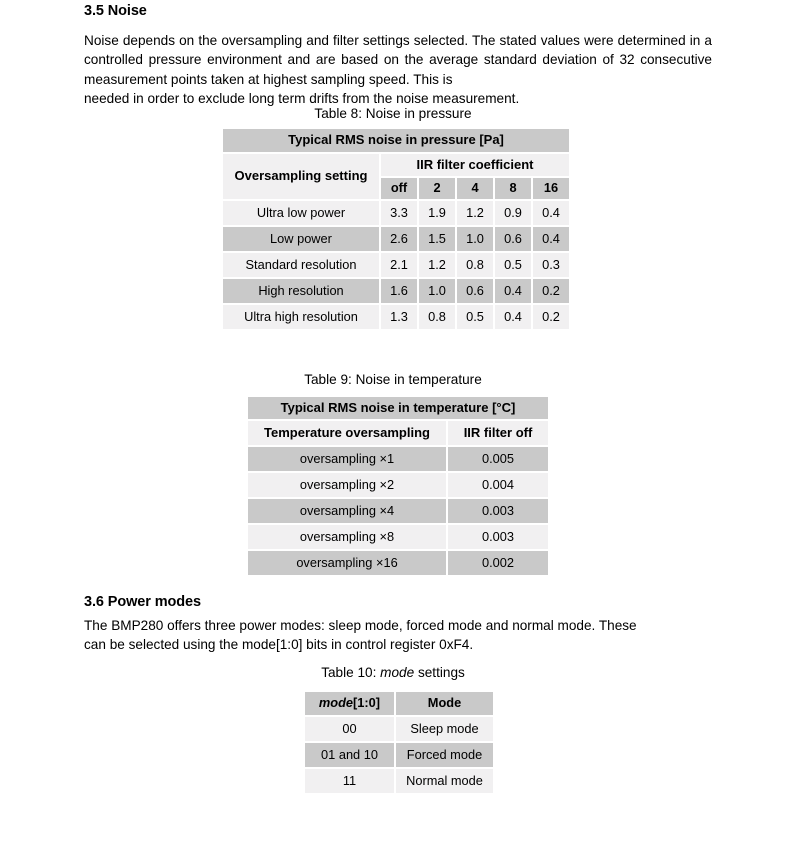 This screenshot has height=843, width=786. Describe the element at coordinates (475, 165) in the screenshot. I see `table8-group-header: IIR filter coefficient` at that location.